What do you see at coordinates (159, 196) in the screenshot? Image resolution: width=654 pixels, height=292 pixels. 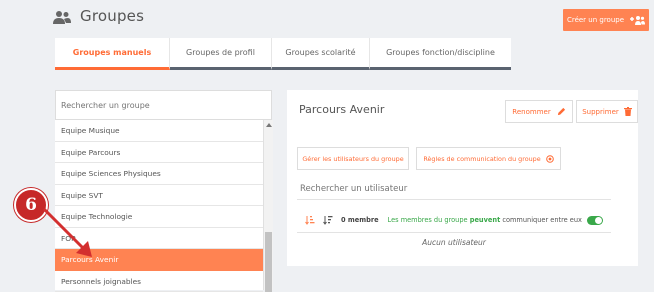 I see `group-item: Equipe SVT` at bounding box center [159, 196].